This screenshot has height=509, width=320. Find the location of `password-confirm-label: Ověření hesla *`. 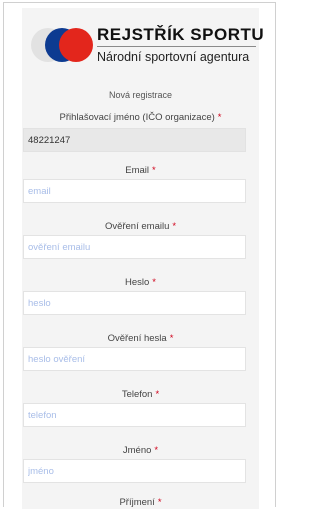

password-confirm-label: Ověření hesla * is located at coordinates (140, 338).